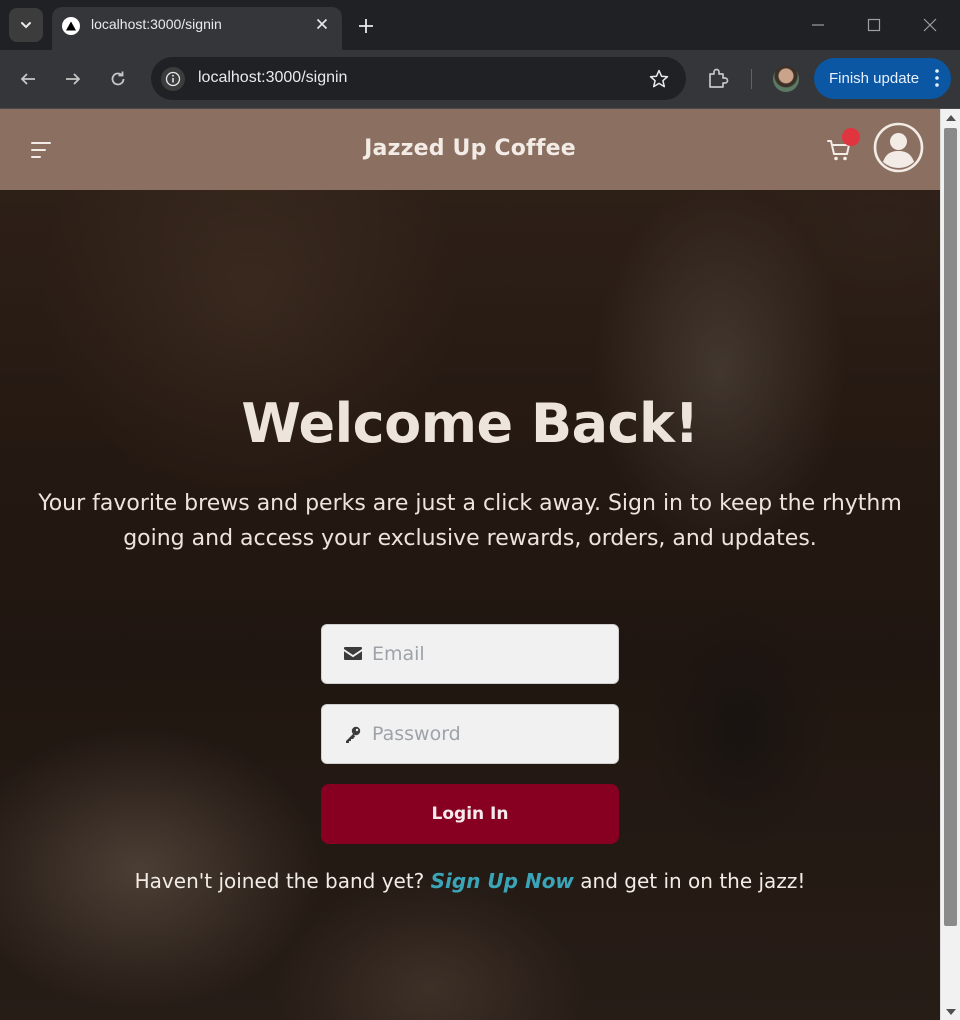 This screenshot has height=1020, width=960. What do you see at coordinates (786, 79) in the screenshot?
I see `browser-profile-avatar` at bounding box center [786, 79].